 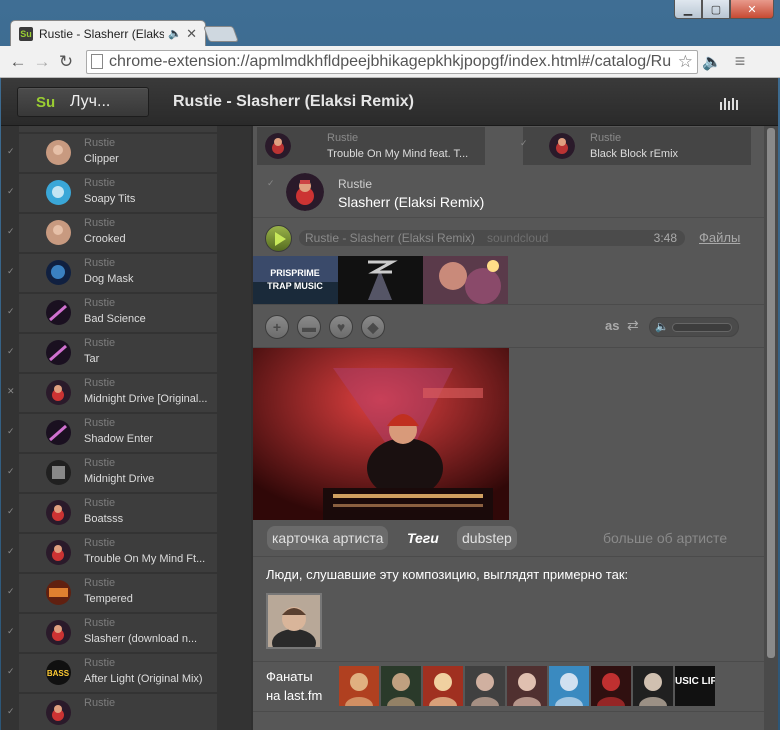 What do you see at coordinates (112, 433) in the screenshot?
I see `sidebar-item: ✓ Rustie Shadow Enter` at bounding box center [112, 433].